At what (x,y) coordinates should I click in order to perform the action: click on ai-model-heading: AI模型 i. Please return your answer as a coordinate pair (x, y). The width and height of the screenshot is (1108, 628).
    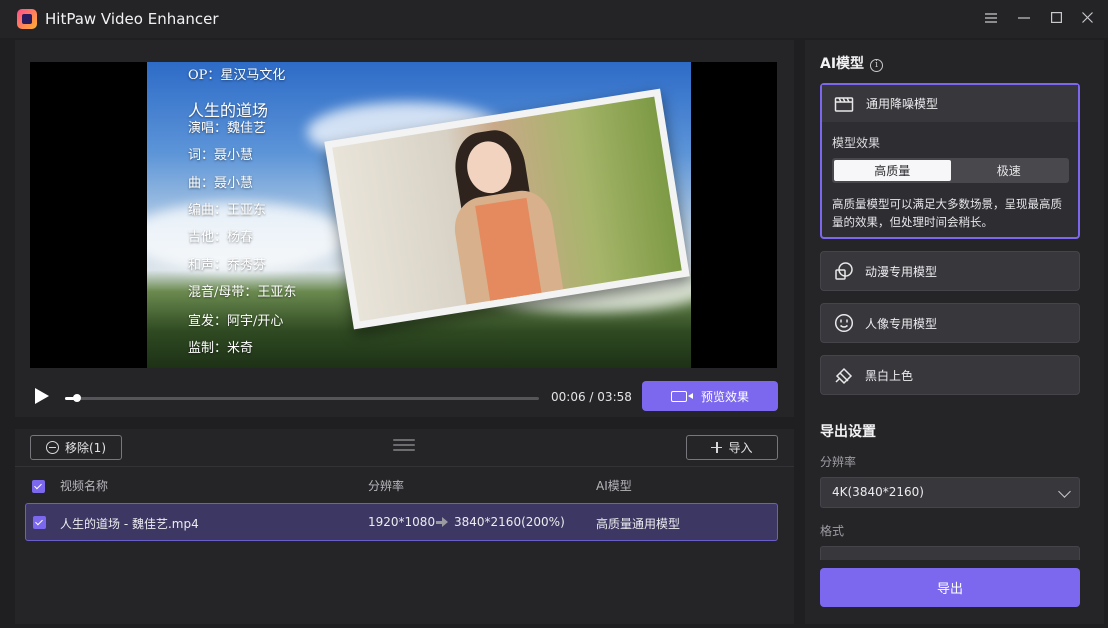
    Looking at the image, I should click on (852, 63).